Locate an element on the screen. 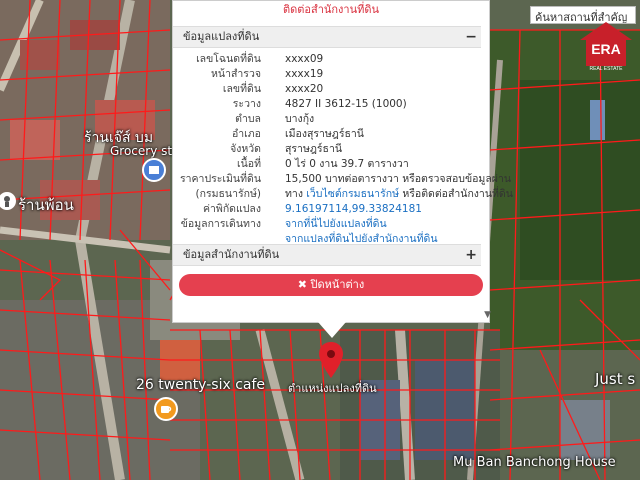  info-row-district: อำเภอ เมืองสุราษฎร์ธานี is located at coordinates (327, 134).